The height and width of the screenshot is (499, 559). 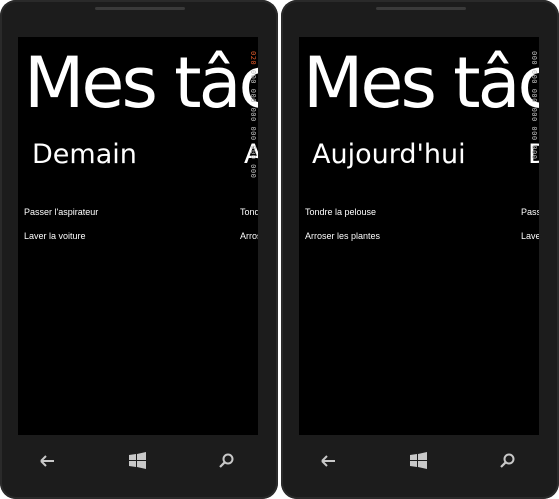 What do you see at coordinates (342, 236) in the screenshot?
I see `task-item: Arroser les plantes` at bounding box center [342, 236].